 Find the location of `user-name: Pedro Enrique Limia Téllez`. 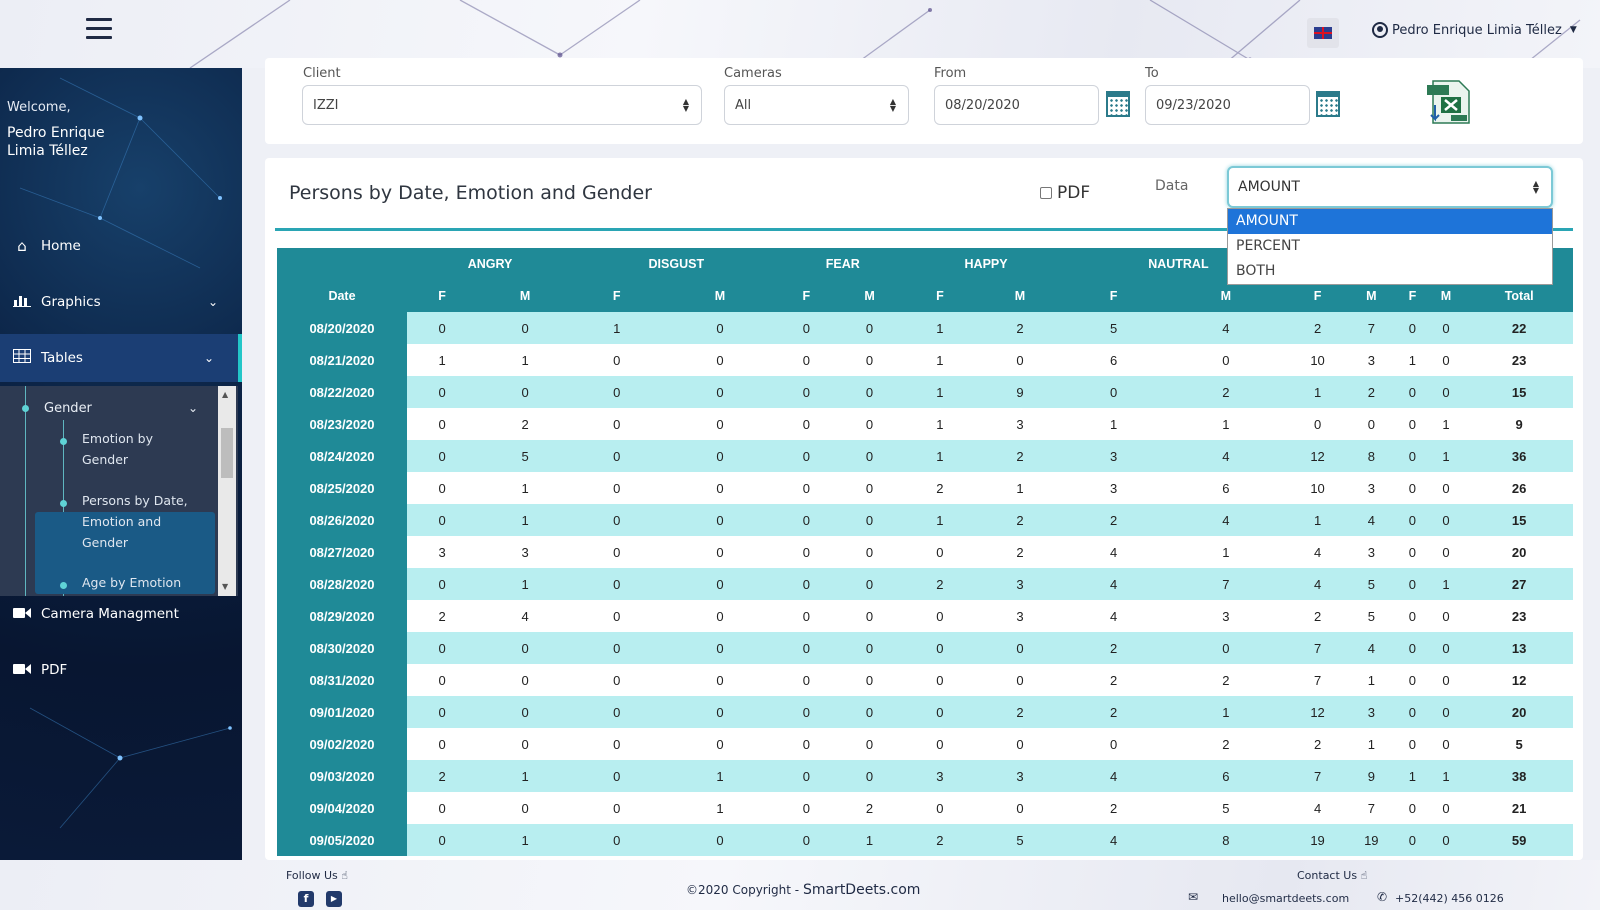

user-name: Pedro Enrique Limia Téllez is located at coordinates (1477, 30).